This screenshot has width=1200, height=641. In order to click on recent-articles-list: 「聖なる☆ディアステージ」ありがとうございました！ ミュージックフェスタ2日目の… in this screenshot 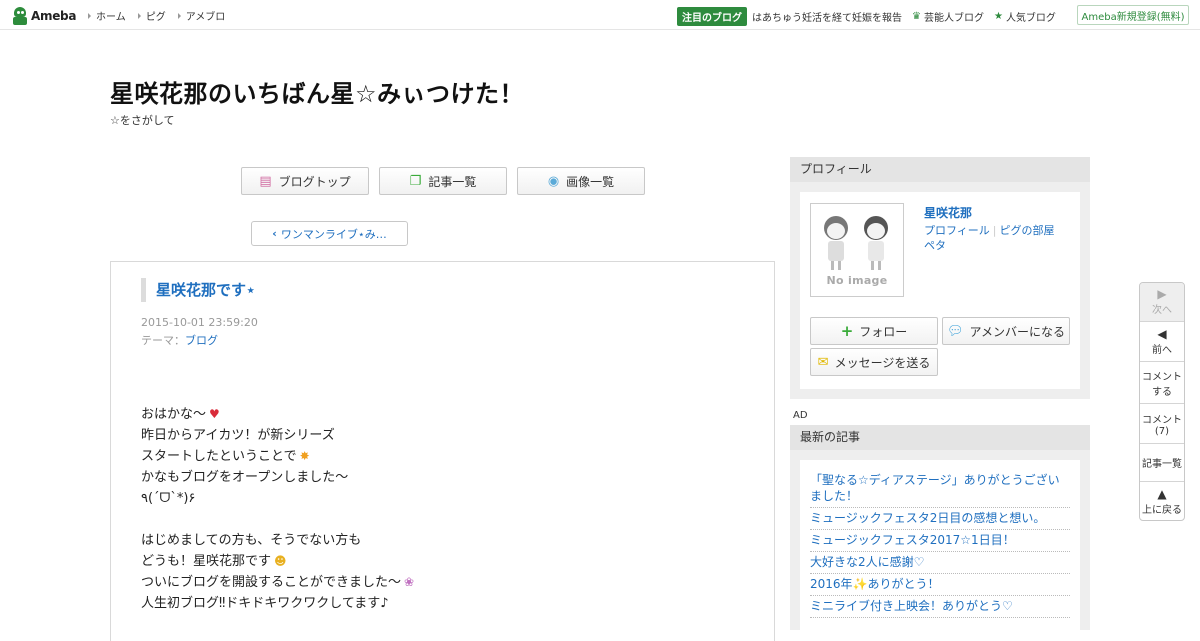, I will do `click(940, 544)`.